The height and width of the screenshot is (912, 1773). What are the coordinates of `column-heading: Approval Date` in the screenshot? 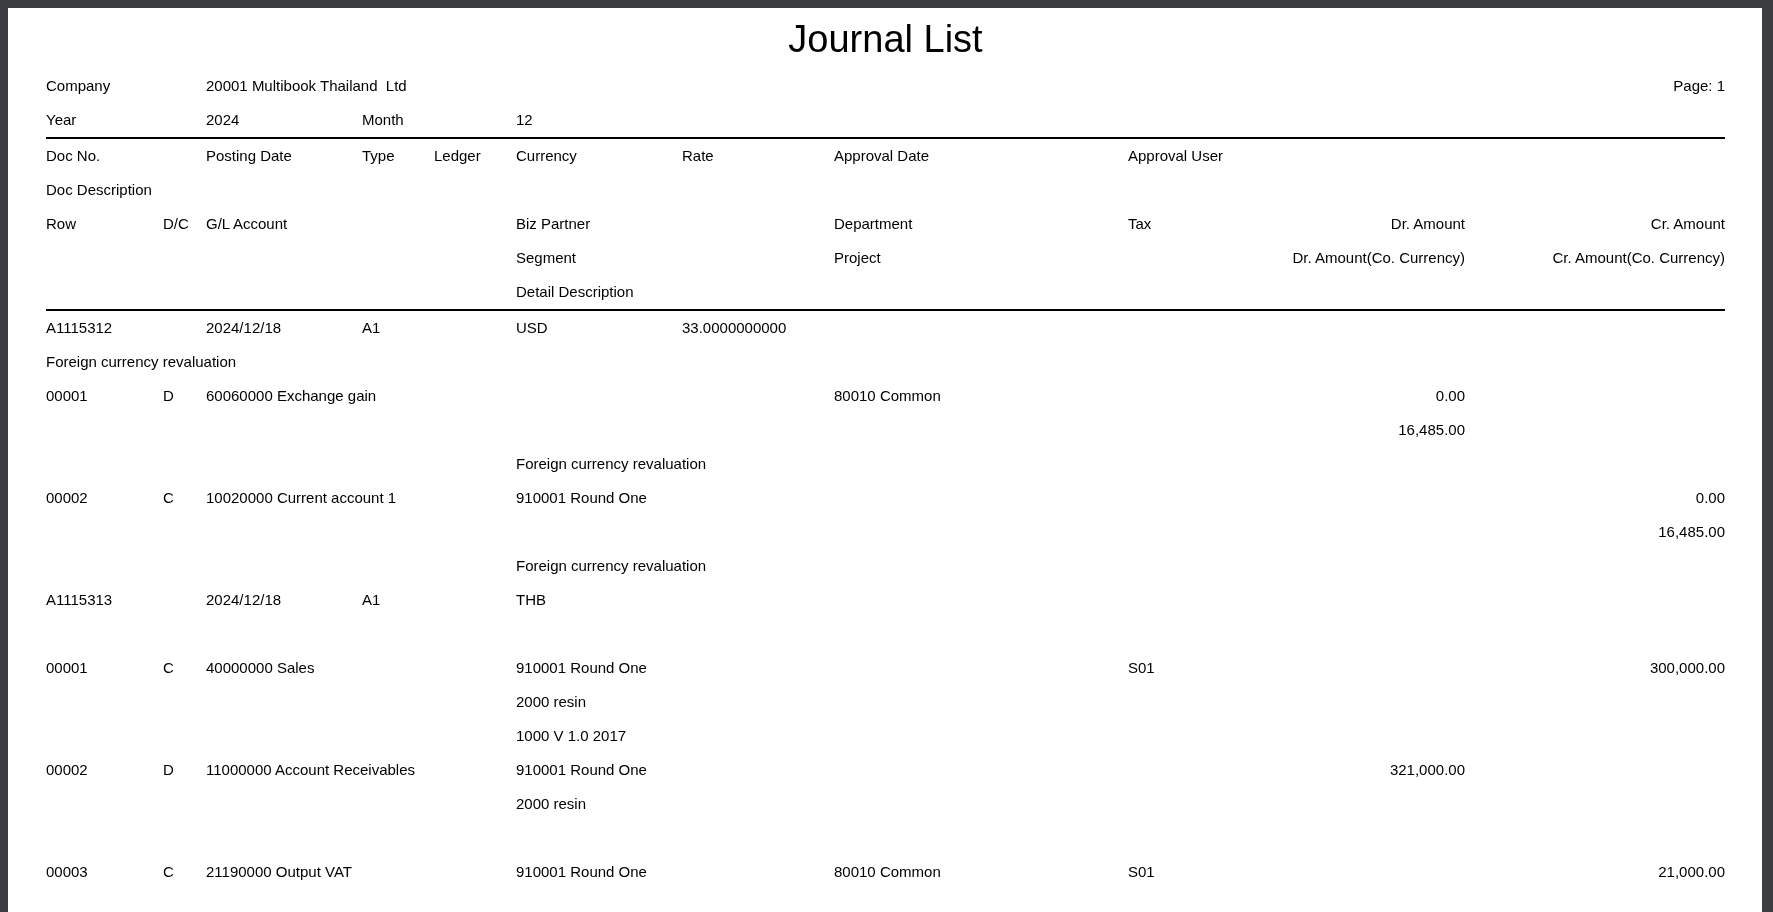 It's located at (882, 156).